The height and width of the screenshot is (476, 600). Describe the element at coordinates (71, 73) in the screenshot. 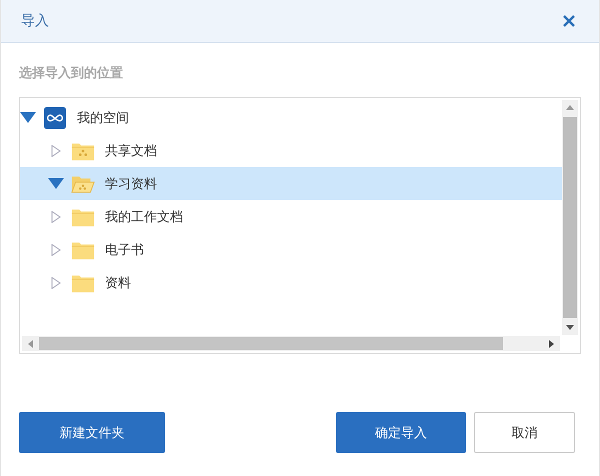

I see `prompt-label: 选择导入到的位置` at that location.